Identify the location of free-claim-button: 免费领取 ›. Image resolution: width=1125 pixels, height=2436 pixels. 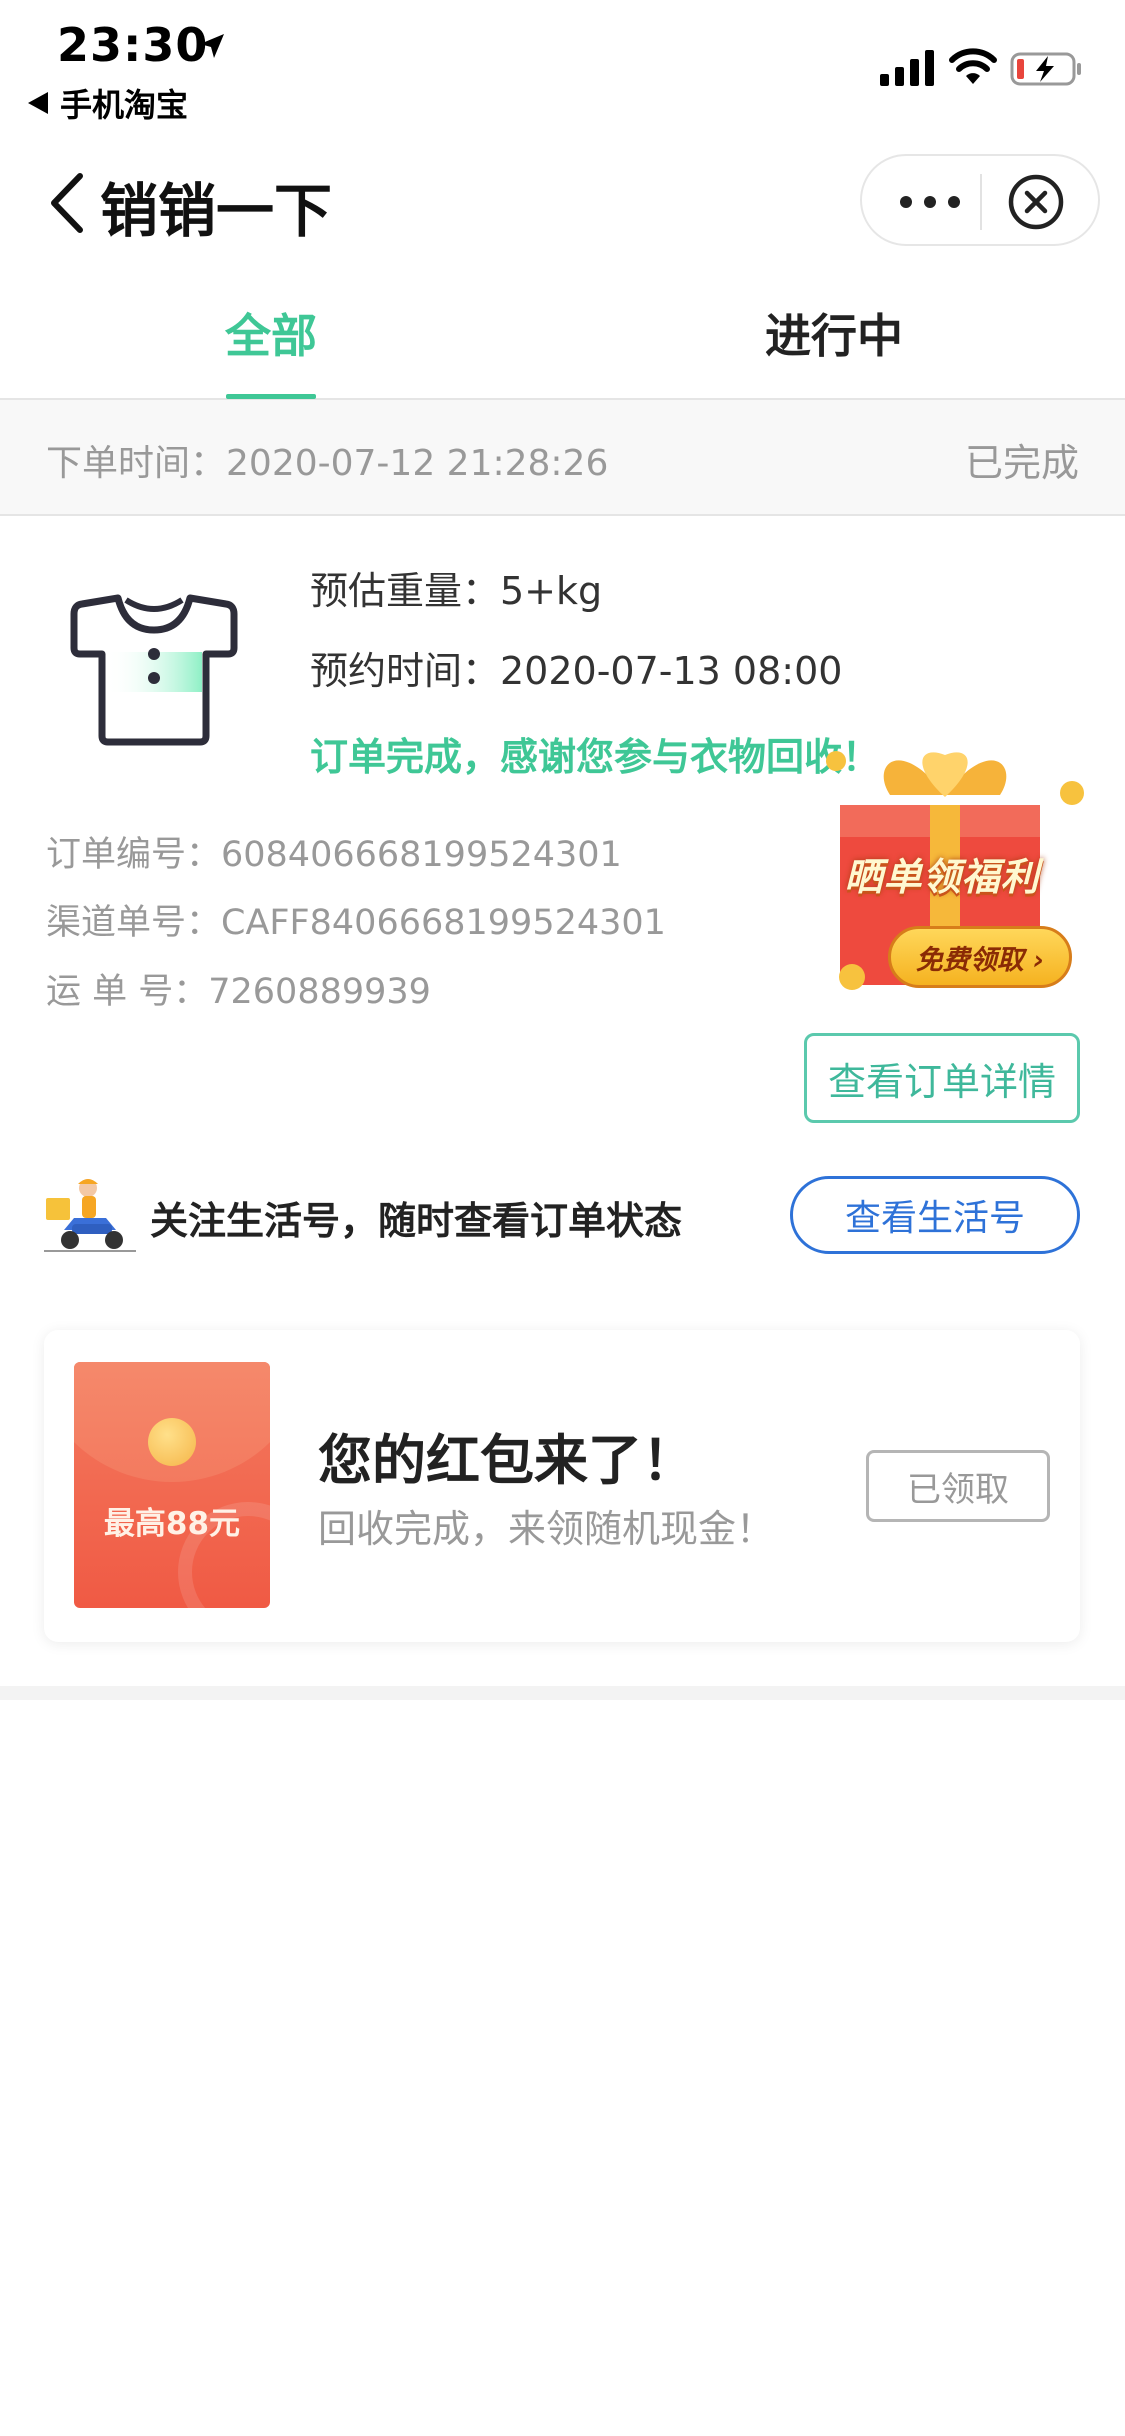
(980, 957).